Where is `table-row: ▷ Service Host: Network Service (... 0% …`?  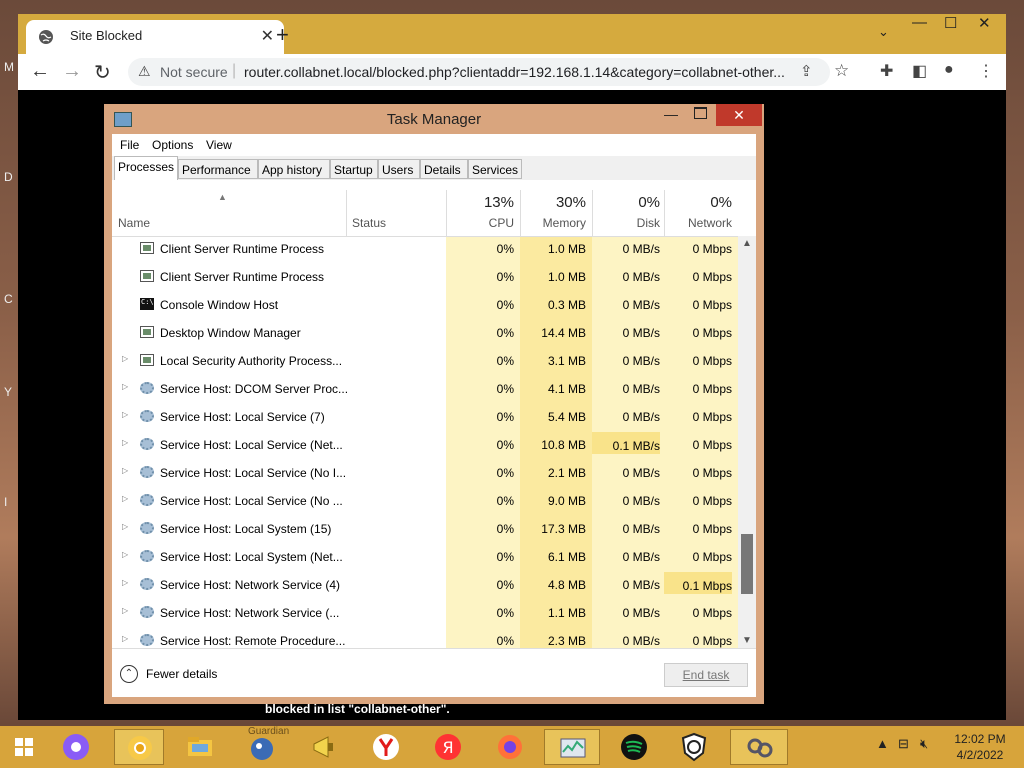 table-row: ▷ Service Host: Network Service (... 0% … is located at coordinates (425, 614).